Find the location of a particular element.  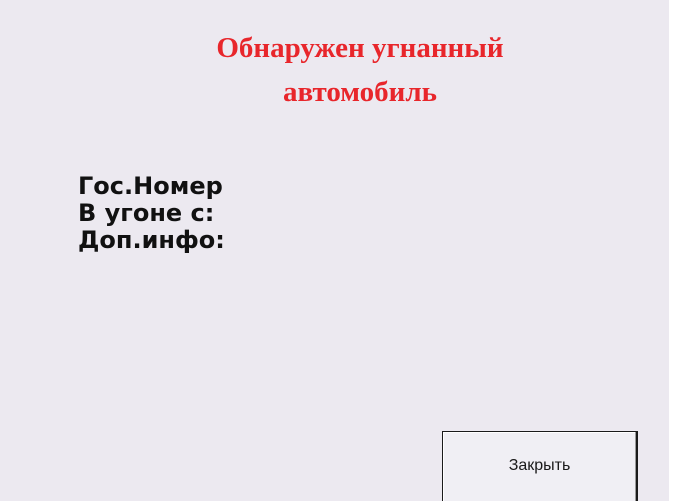

plate-number-label: Гос.Номер is located at coordinates (150, 186).